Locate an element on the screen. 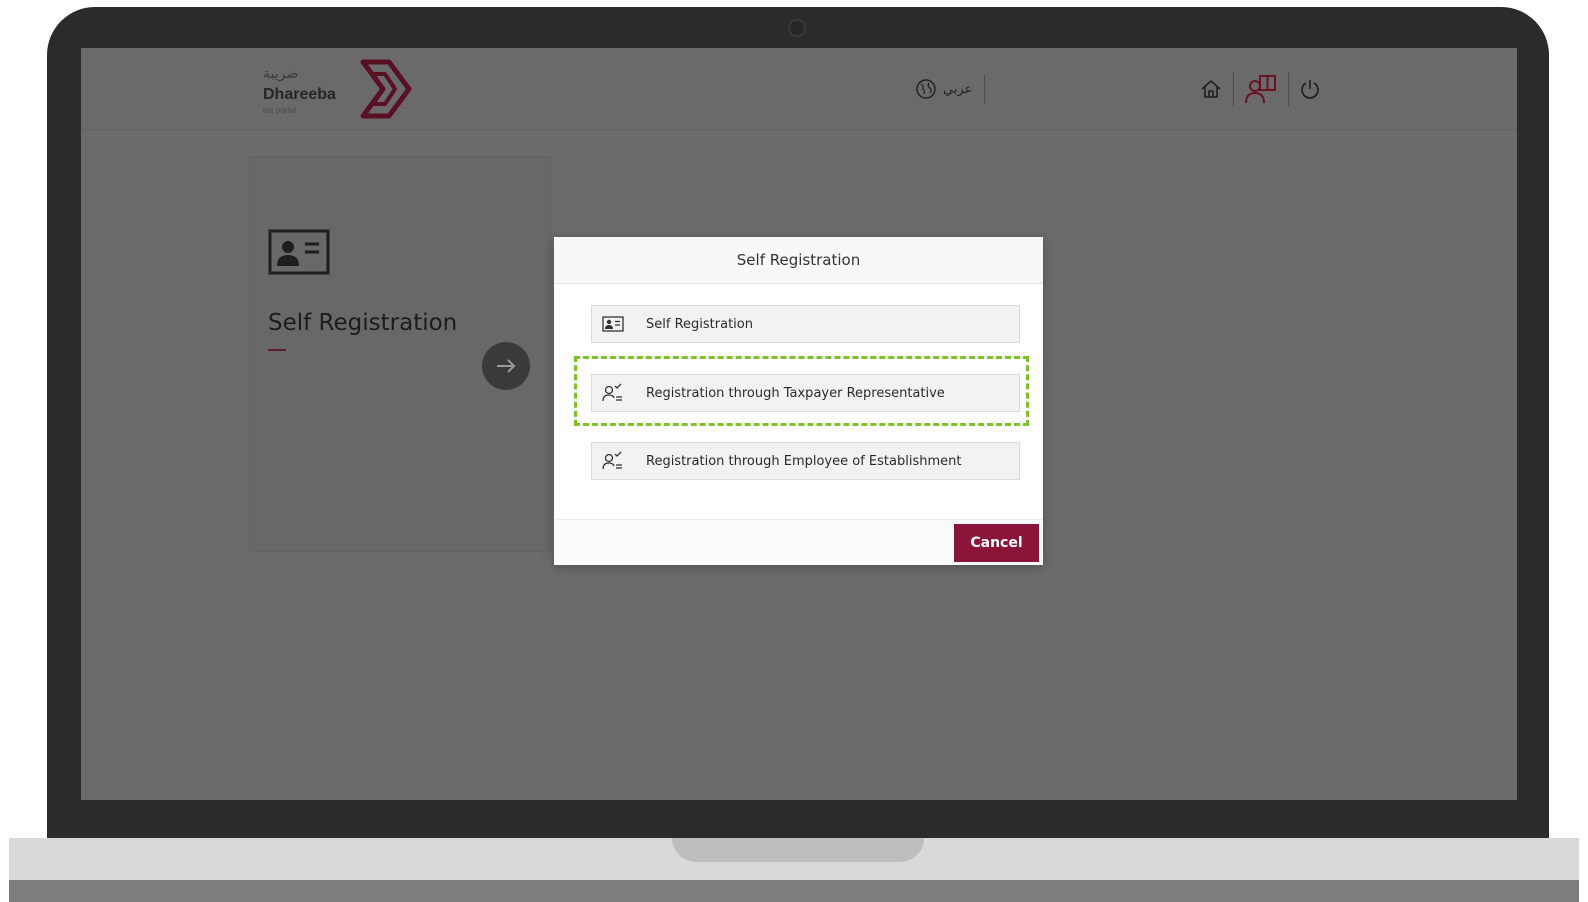 This screenshot has height=902, width=1588. language-label: عربي is located at coordinates (958, 89).